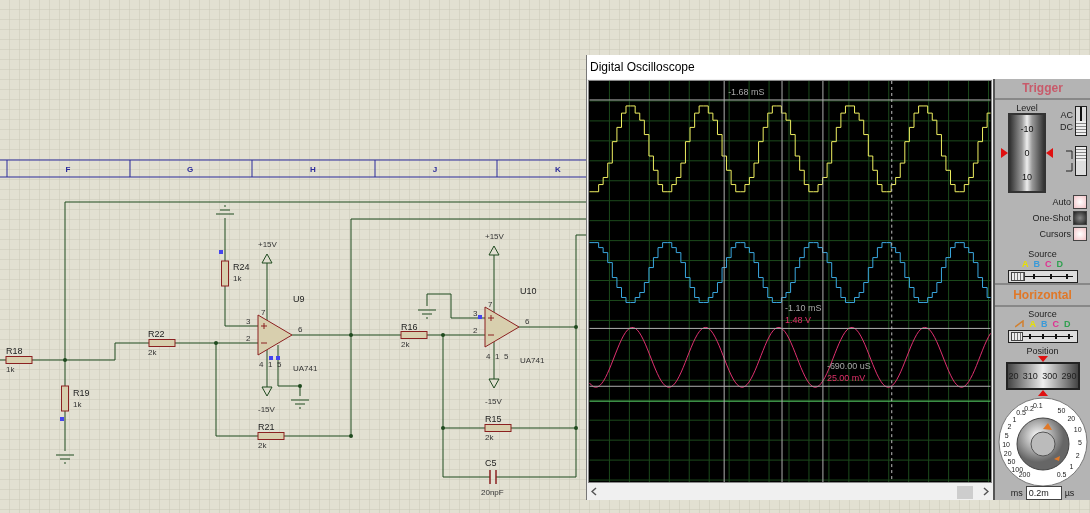 This screenshot has height=513, width=1090. Describe the element at coordinates (1043, 493) in the screenshot. I see `timebase-field: 0.2m` at that location.